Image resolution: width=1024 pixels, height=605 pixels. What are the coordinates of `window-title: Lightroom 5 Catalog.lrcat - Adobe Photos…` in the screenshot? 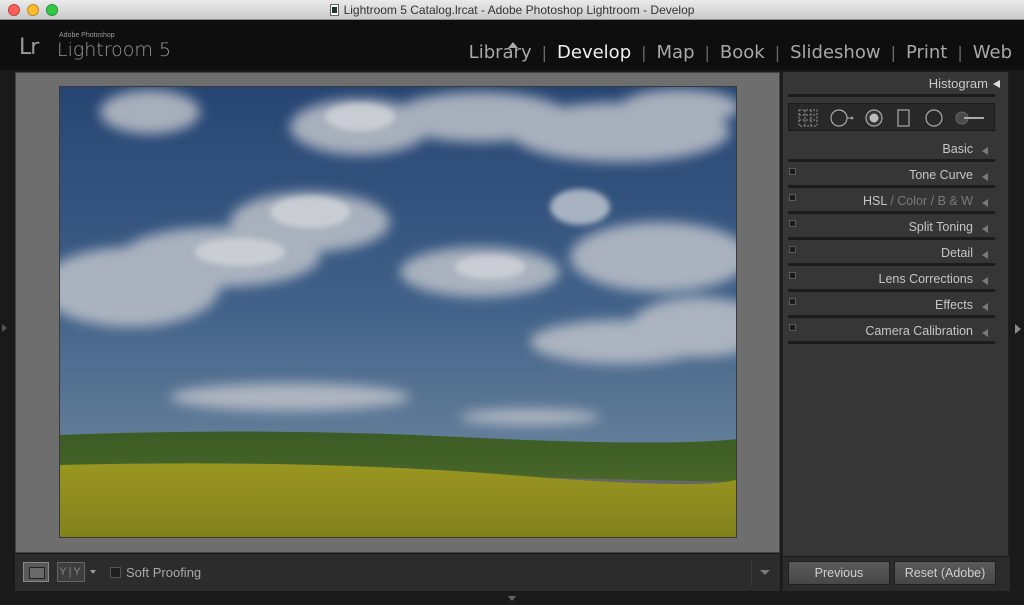 It's located at (519, 10).